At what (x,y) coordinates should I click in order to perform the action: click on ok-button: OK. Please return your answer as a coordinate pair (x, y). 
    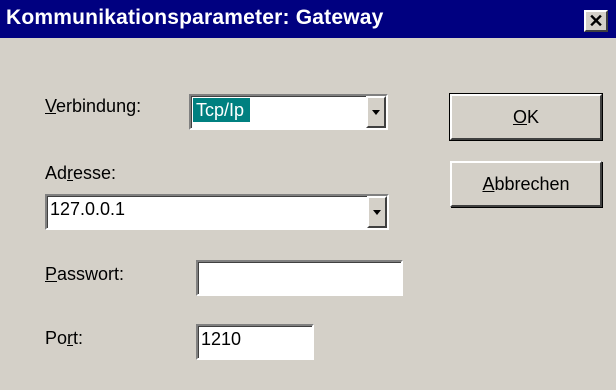
    Looking at the image, I should click on (526, 117).